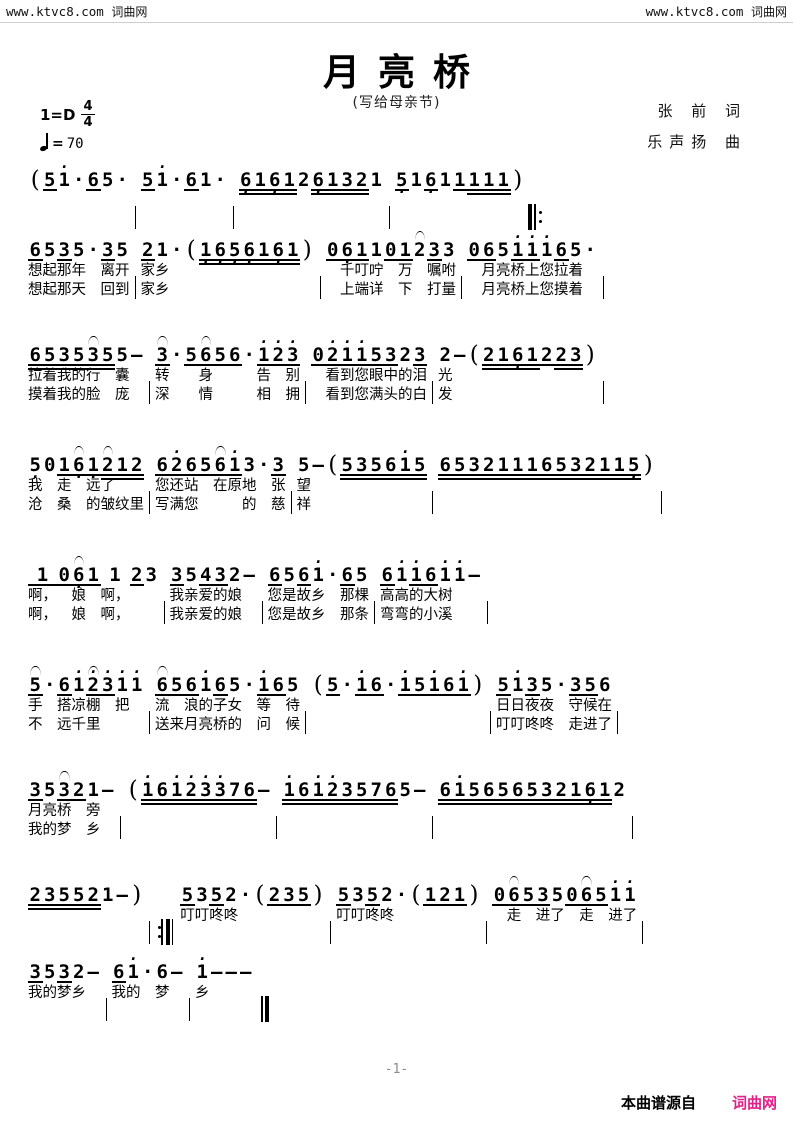 The height and width of the screenshot is (1122, 793). Describe the element at coordinates (79, 270) in the screenshot. I see `note-cell: 5年天` at that location.